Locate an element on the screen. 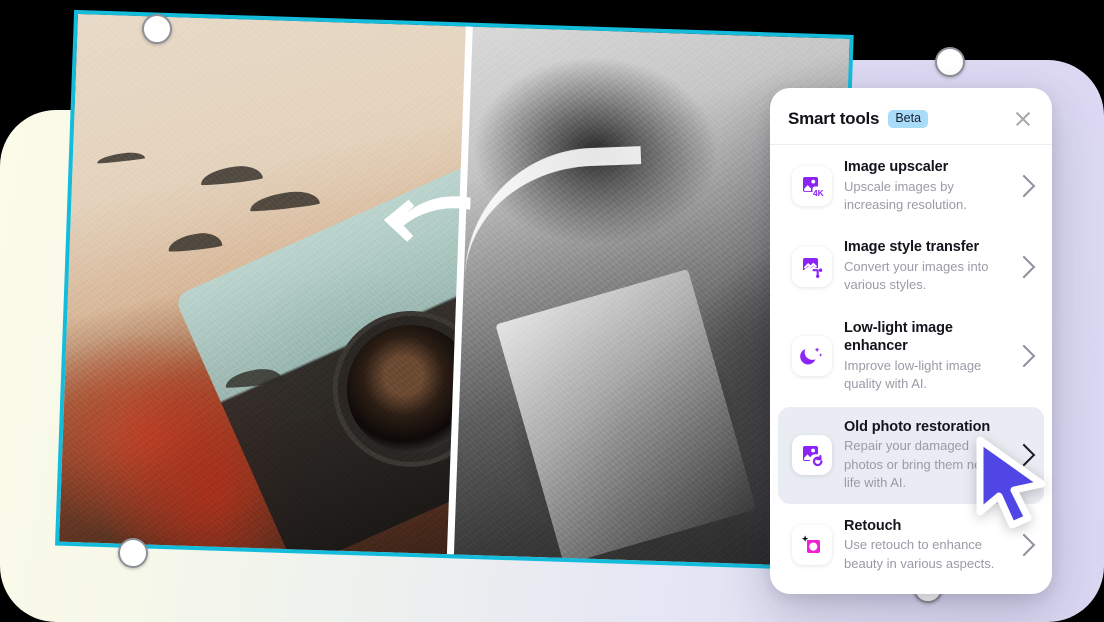 The width and height of the screenshot is (1104, 622). close-icon is located at coordinates (1023, 119).